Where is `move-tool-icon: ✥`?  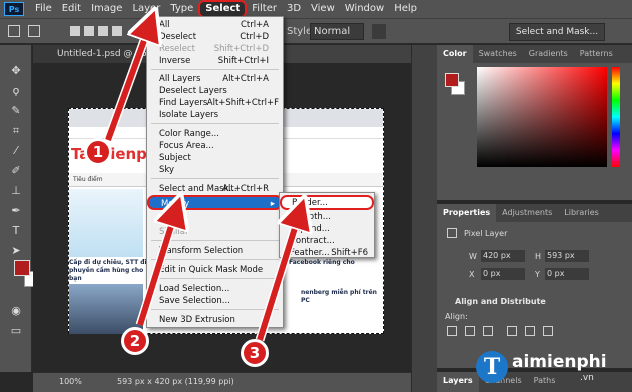
move-tool-icon: ✥ is located at coordinates (16, 71).